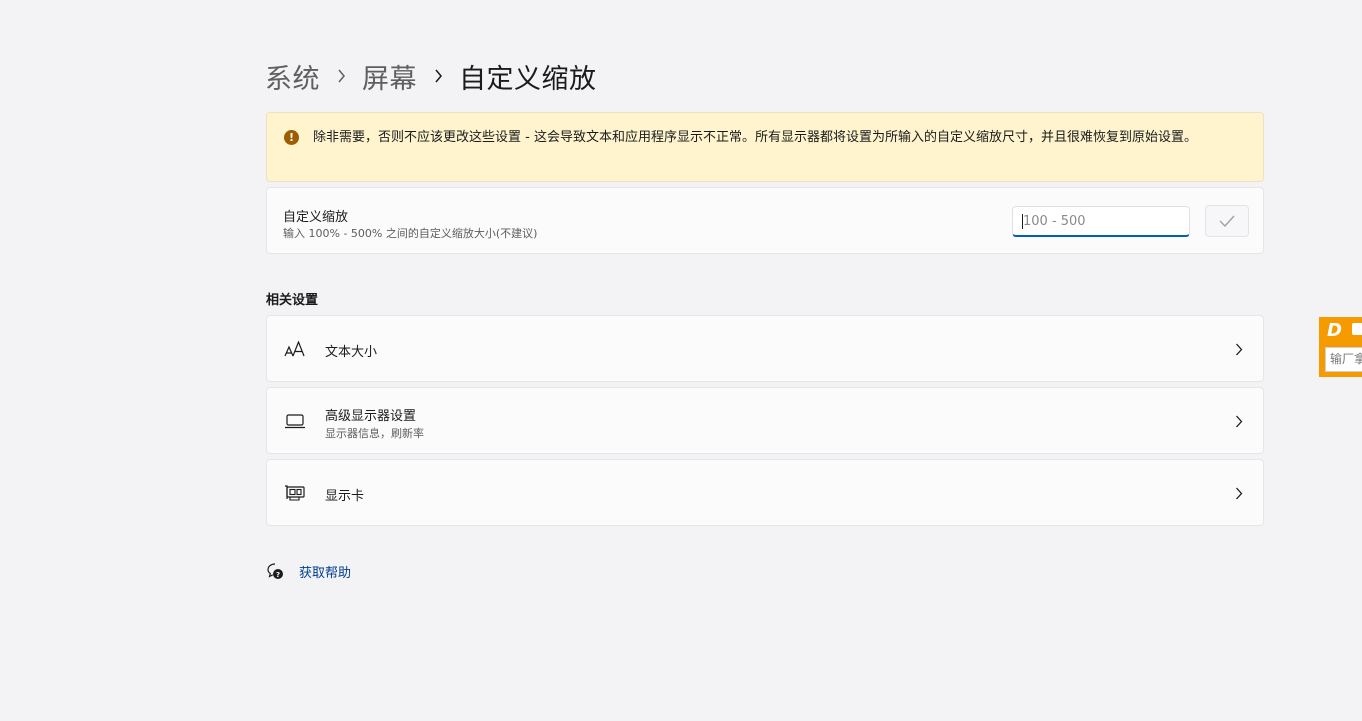 This screenshot has width=1362, height=721. I want to click on graphics-card-icon, so click(295, 493).